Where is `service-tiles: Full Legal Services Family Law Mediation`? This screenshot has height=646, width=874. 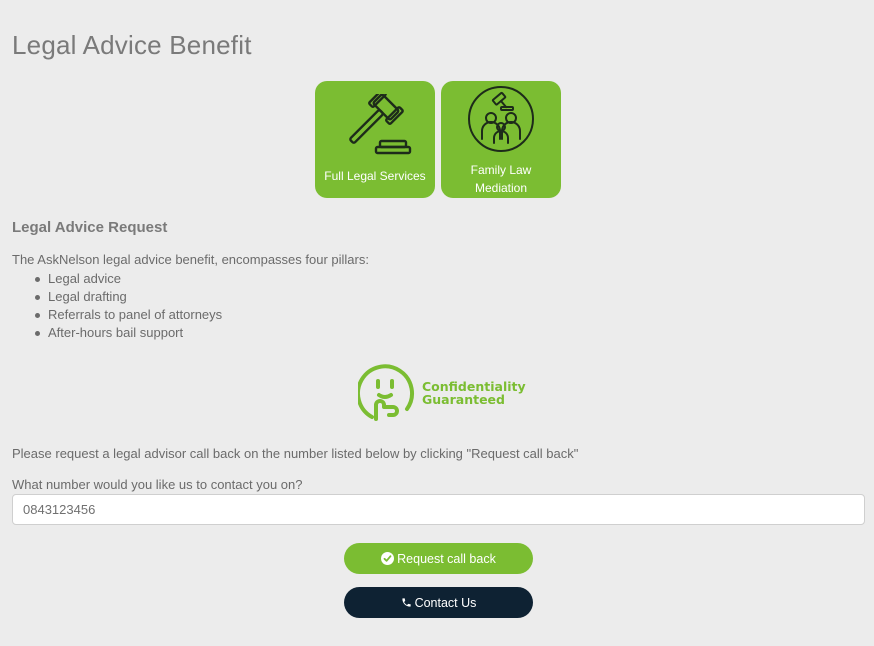 service-tiles: Full Legal Services Family Law Mediation is located at coordinates (438, 139).